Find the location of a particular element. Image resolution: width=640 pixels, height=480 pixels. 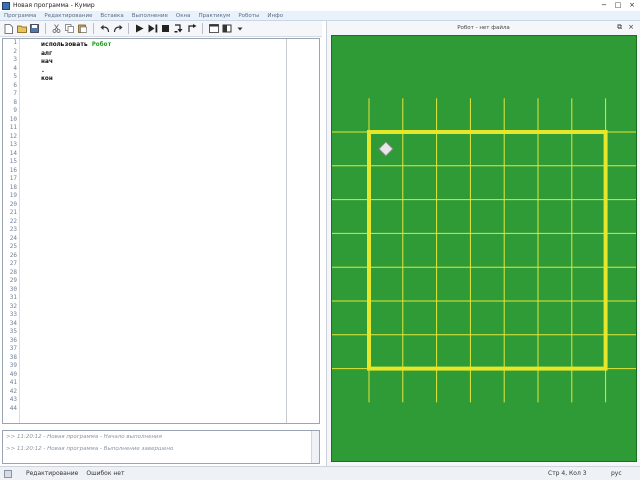

line-number: 38 is located at coordinates (13, 357).